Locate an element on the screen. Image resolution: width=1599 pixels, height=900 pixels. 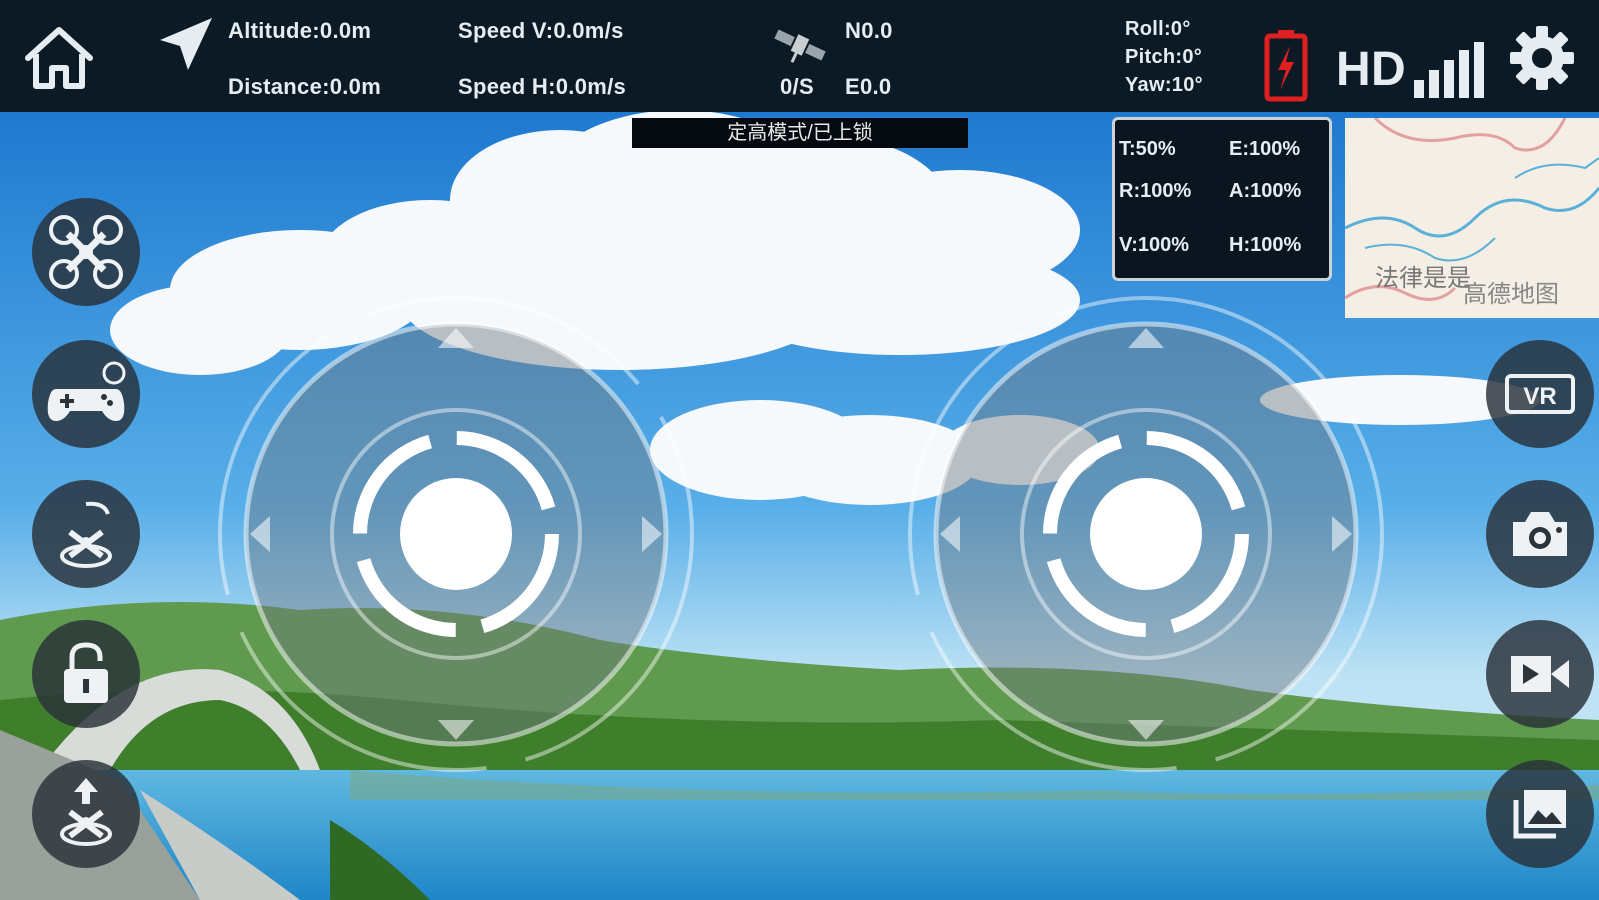
hd-label: HD is located at coordinates (1371, 69).